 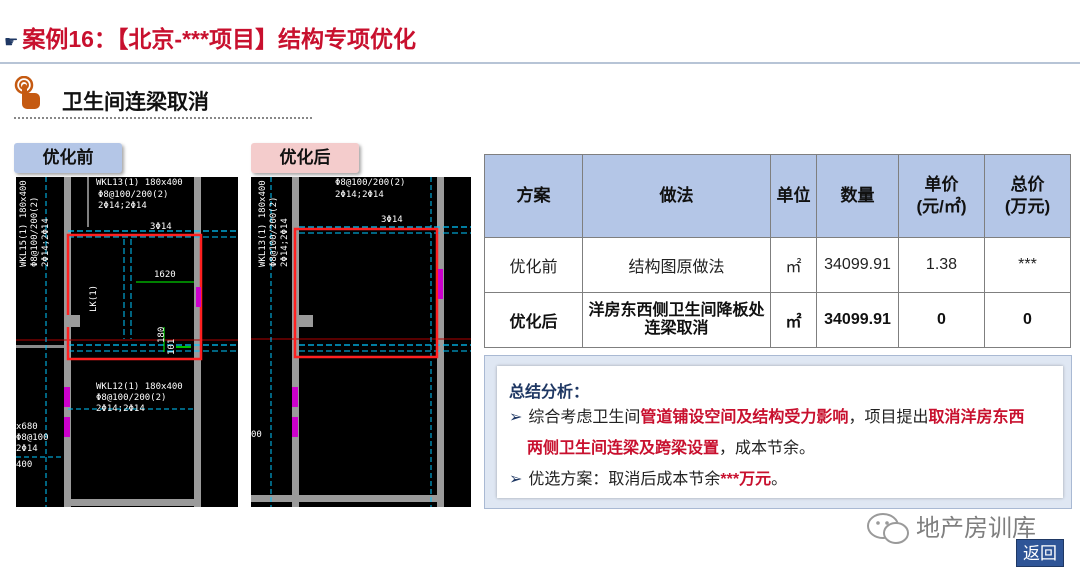 I want to click on table-row: 优化前 结构图原做法 ㎡ 34099.91 1.38 ***, so click(x=777, y=265).